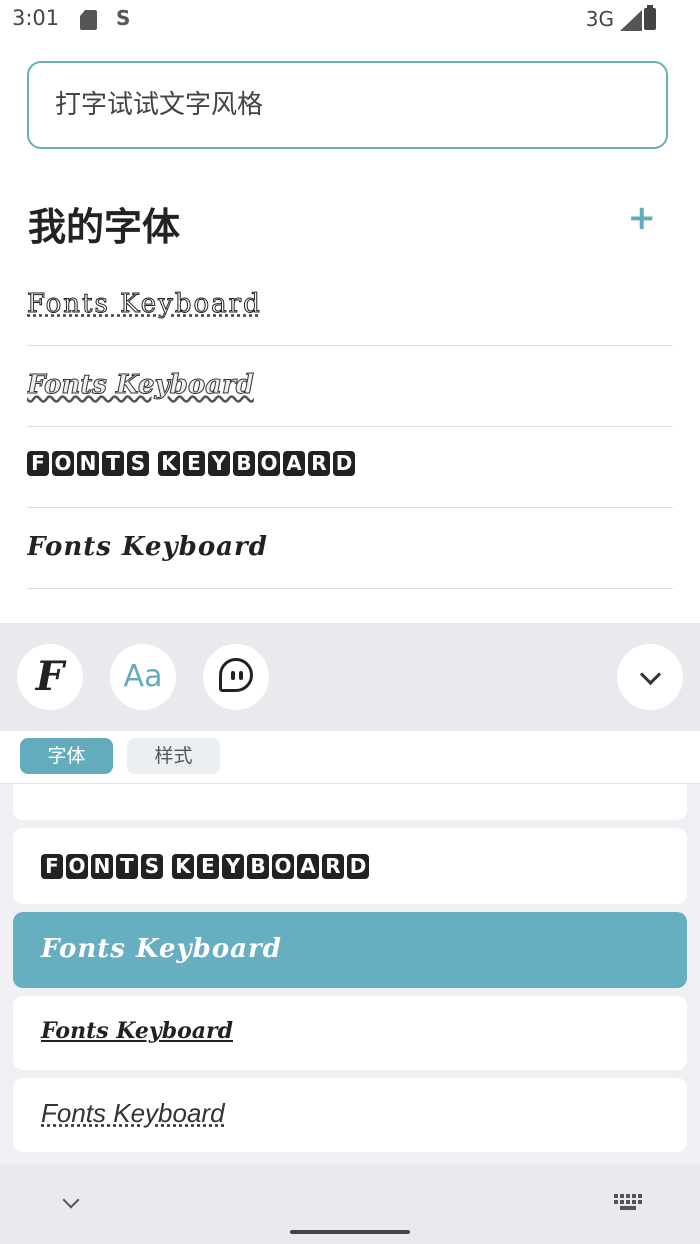 This screenshot has width=700, height=1244. I want to click on home-indicator, so click(350, 1232).